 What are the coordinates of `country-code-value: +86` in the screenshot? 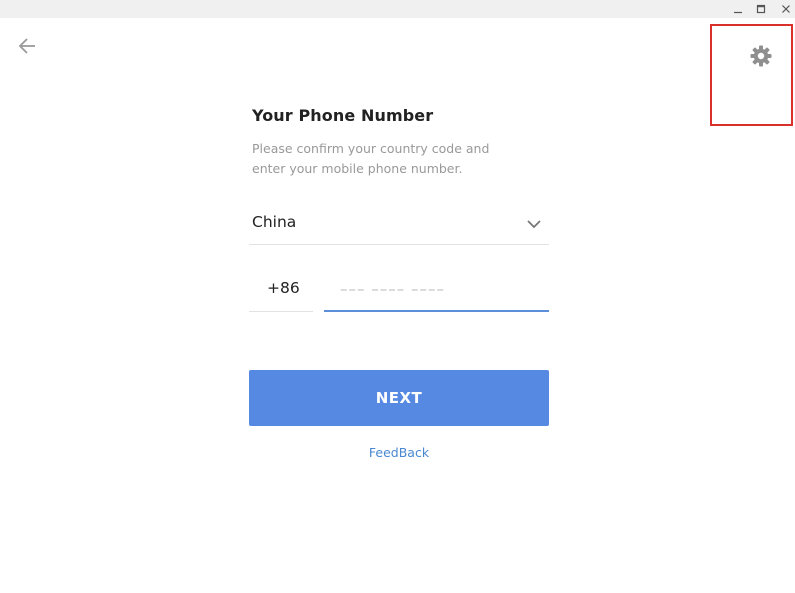 It's located at (283, 288).